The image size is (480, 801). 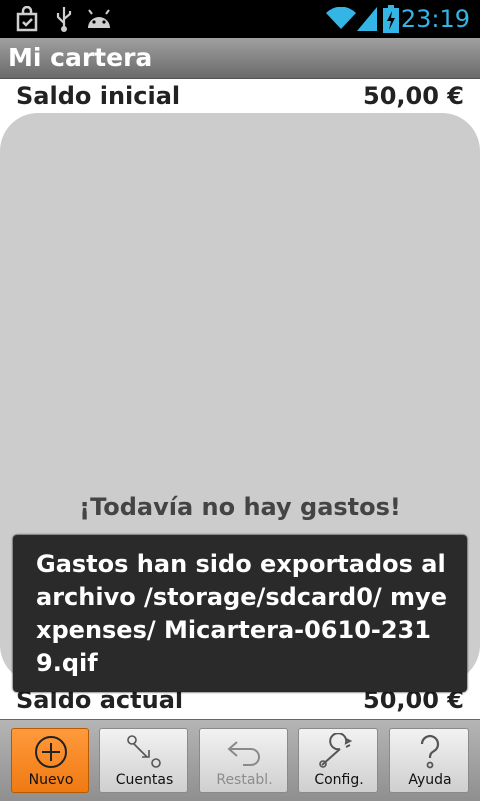 I want to click on status-bar: 23:19, so click(x=240, y=19).